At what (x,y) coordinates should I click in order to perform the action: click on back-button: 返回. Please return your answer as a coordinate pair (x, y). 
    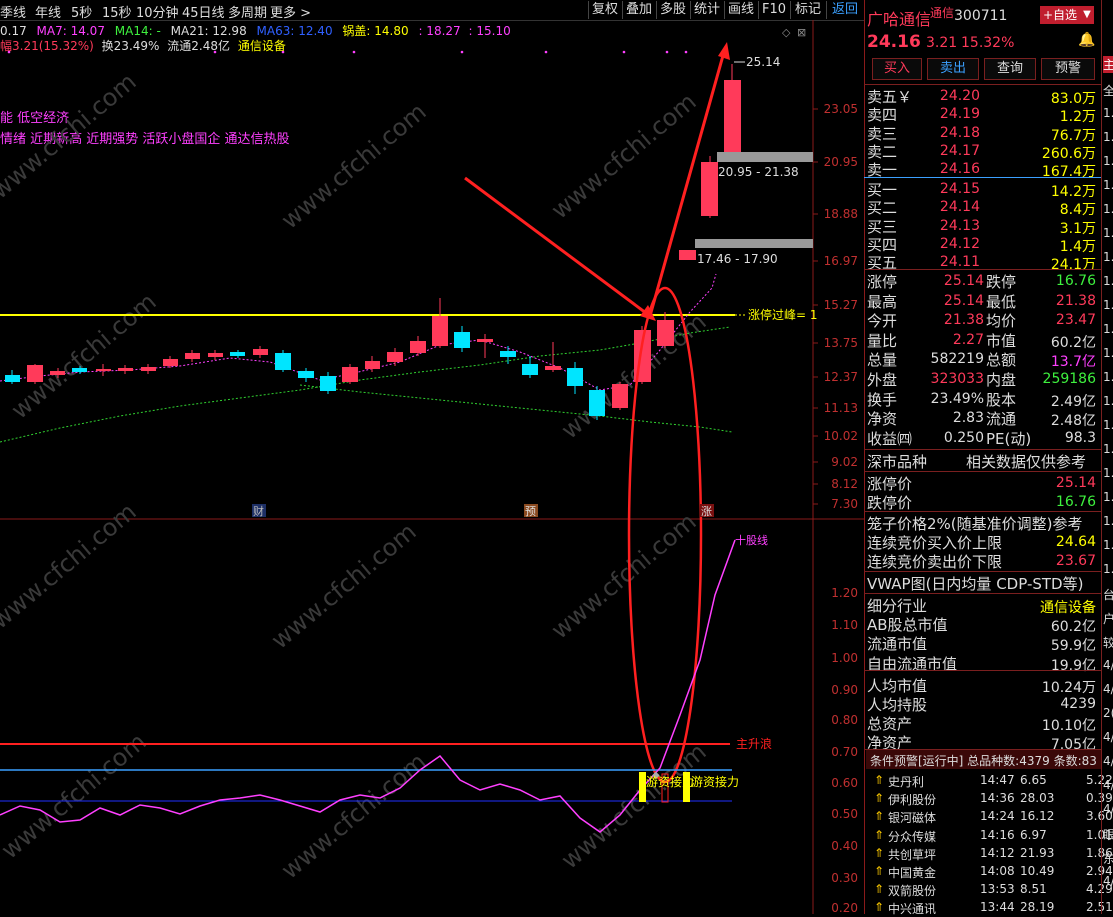
    Looking at the image, I should click on (844, 10).